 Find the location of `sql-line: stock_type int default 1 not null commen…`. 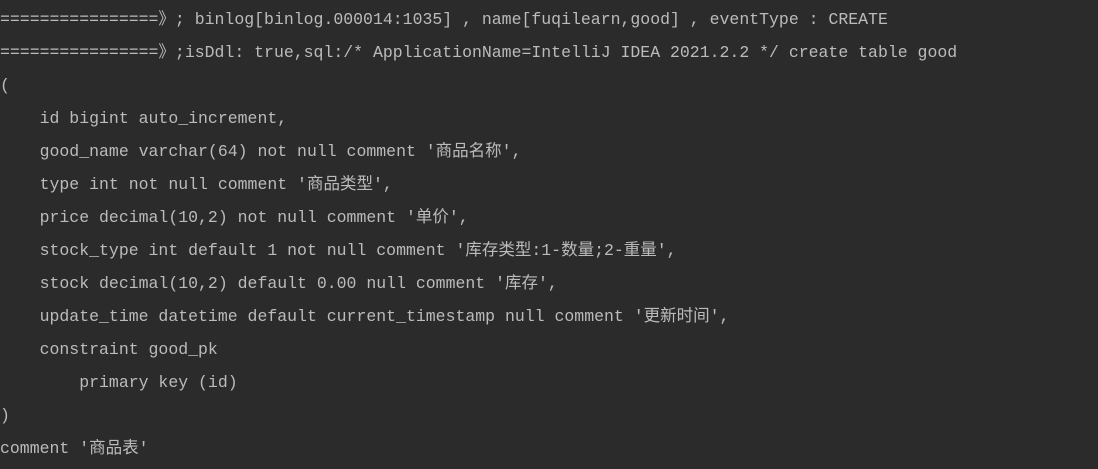

sql-line: stock_type int default 1 not null commen… is located at coordinates (338, 250).